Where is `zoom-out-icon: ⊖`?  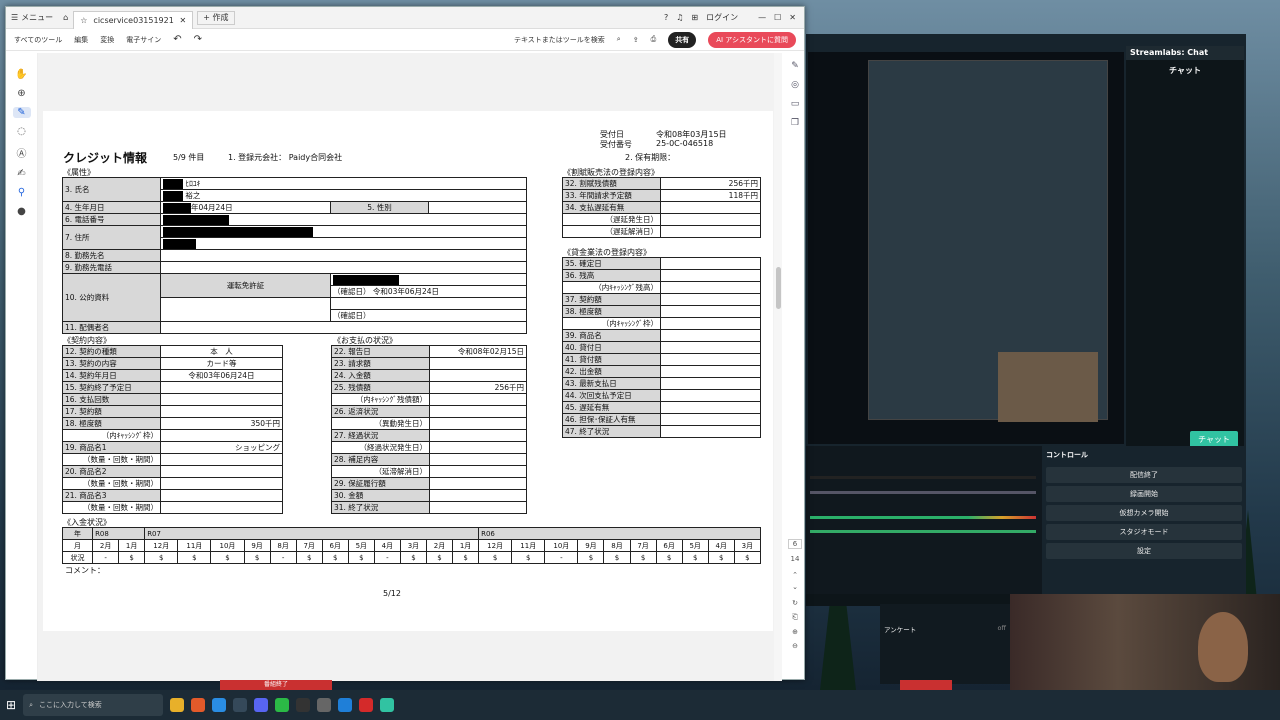 zoom-out-icon: ⊖ is located at coordinates (795, 646).